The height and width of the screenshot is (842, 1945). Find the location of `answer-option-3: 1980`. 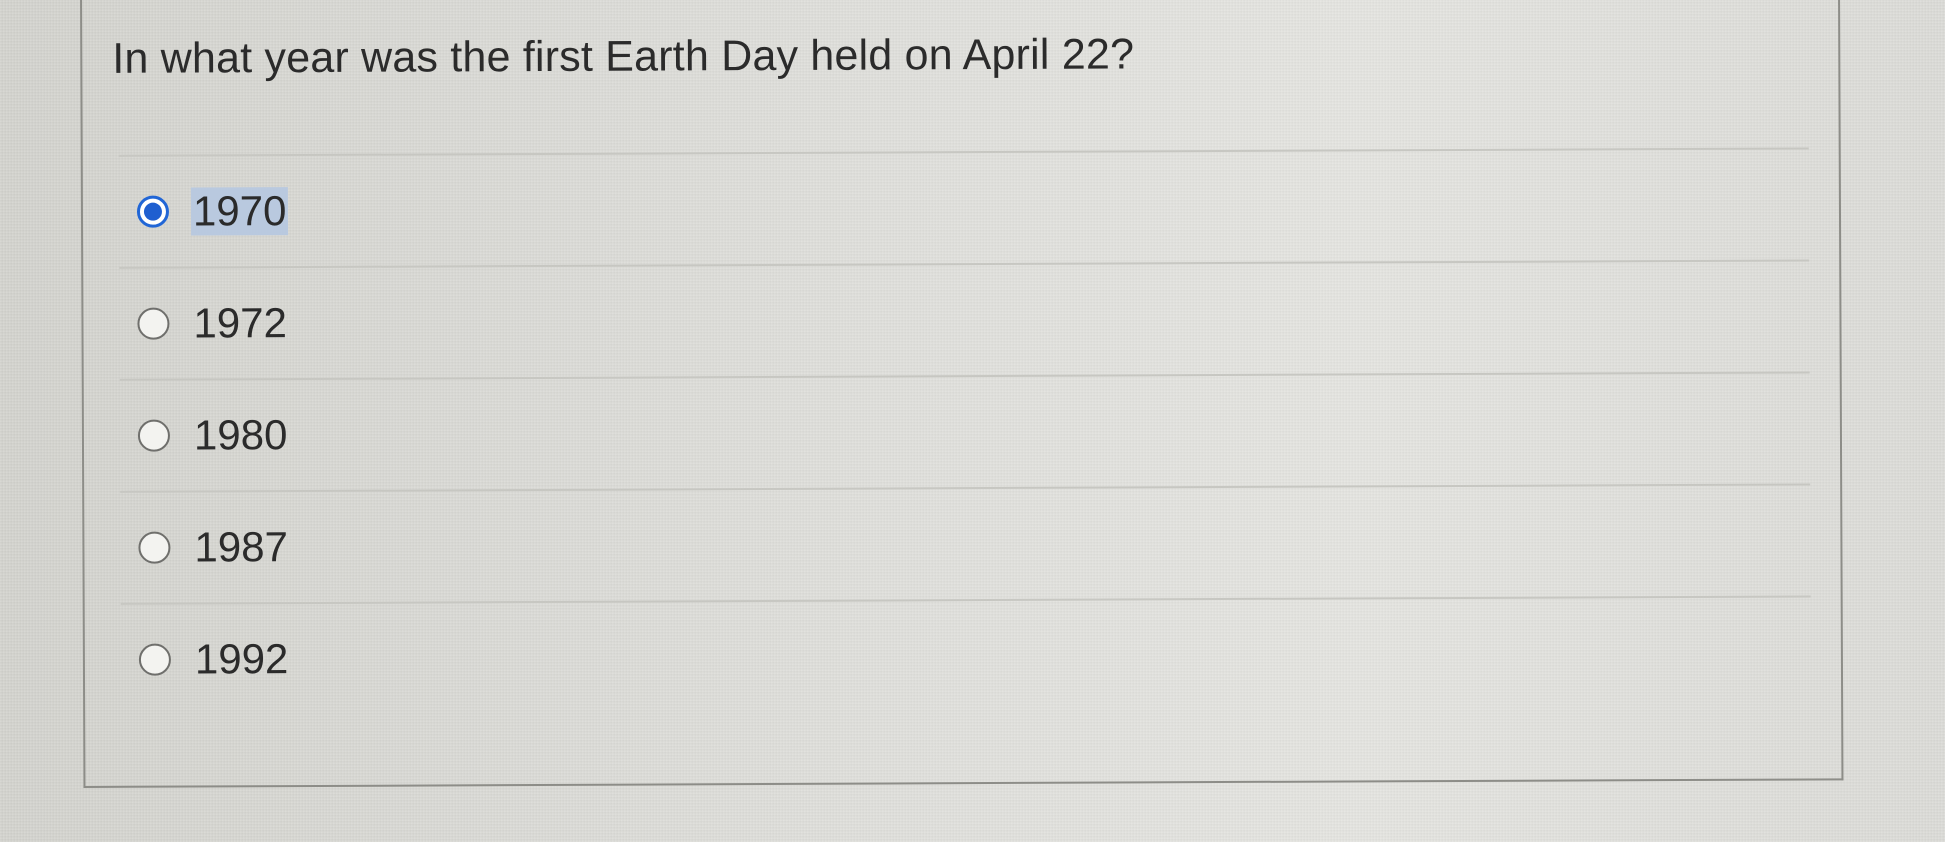

answer-option-3: 1980 is located at coordinates (965, 431).